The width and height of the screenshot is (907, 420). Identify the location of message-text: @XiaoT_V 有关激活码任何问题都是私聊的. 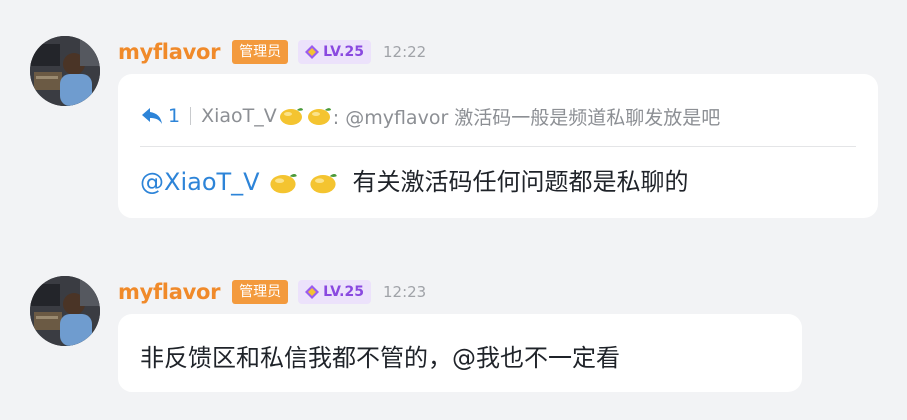
(414, 179).